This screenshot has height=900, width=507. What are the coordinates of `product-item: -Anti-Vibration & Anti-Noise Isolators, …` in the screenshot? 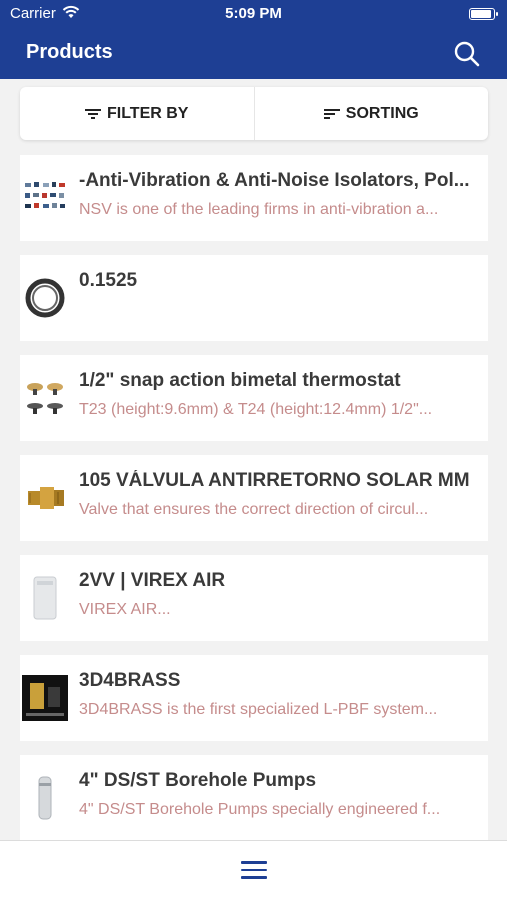 It's located at (254, 198).